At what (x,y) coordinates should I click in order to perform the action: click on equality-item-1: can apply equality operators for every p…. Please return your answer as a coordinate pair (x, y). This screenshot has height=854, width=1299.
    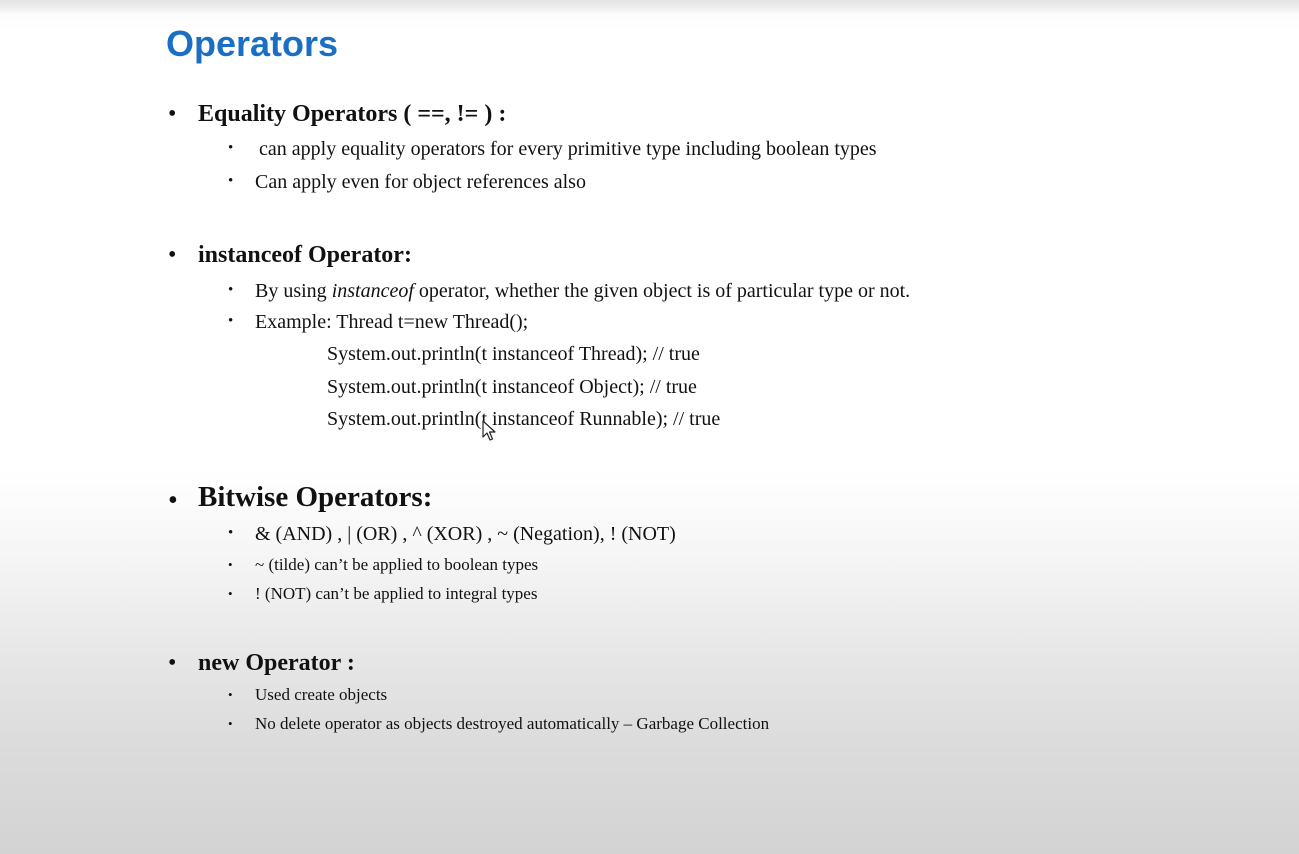
    Looking at the image, I should click on (568, 149).